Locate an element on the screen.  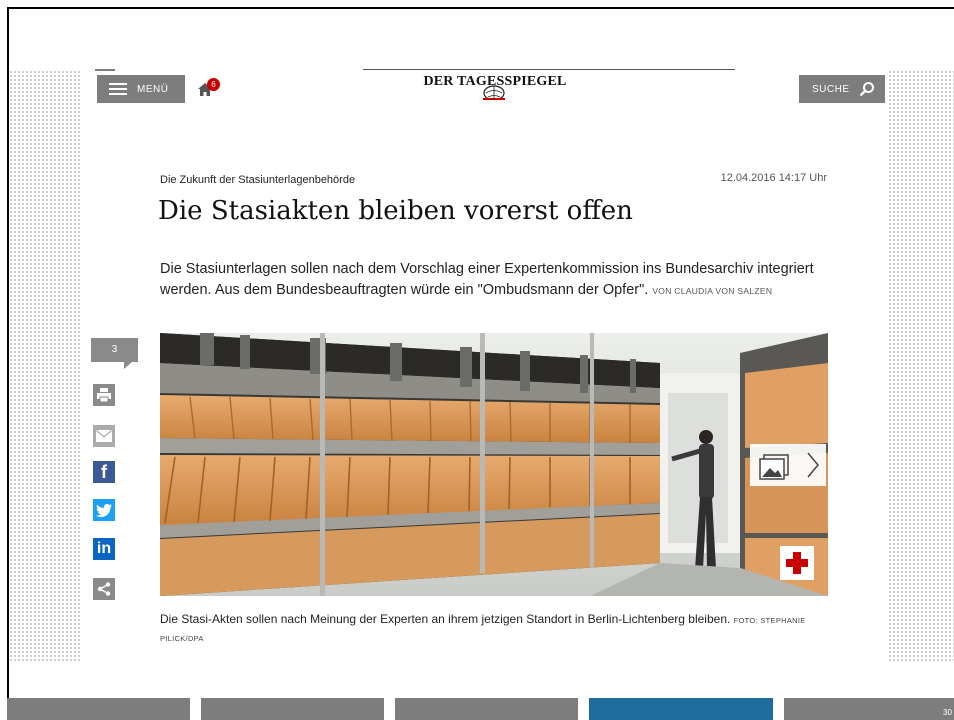
dotted-margin-right is located at coordinates (921, 366).